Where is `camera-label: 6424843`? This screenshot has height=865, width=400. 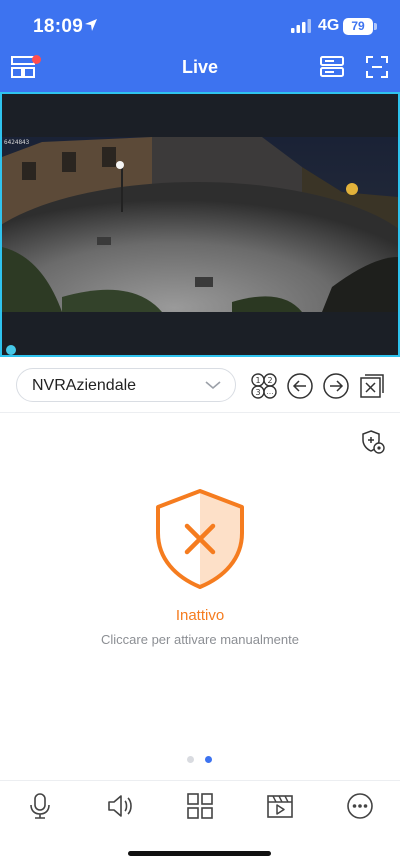 camera-label: 6424843 is located at coordinates (17, 142).